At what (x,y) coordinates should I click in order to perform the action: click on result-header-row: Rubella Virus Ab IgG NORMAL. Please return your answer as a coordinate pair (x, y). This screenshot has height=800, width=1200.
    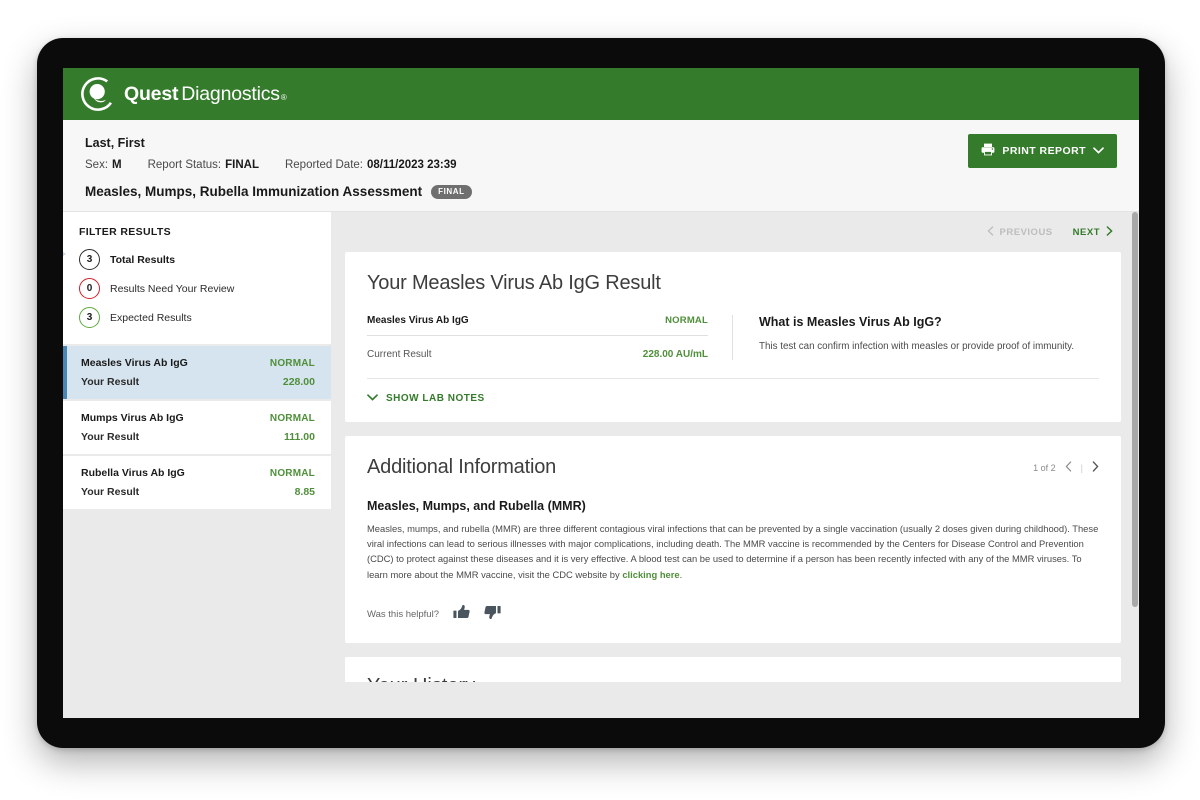
    Looking at the image, I should click on (198, 473).